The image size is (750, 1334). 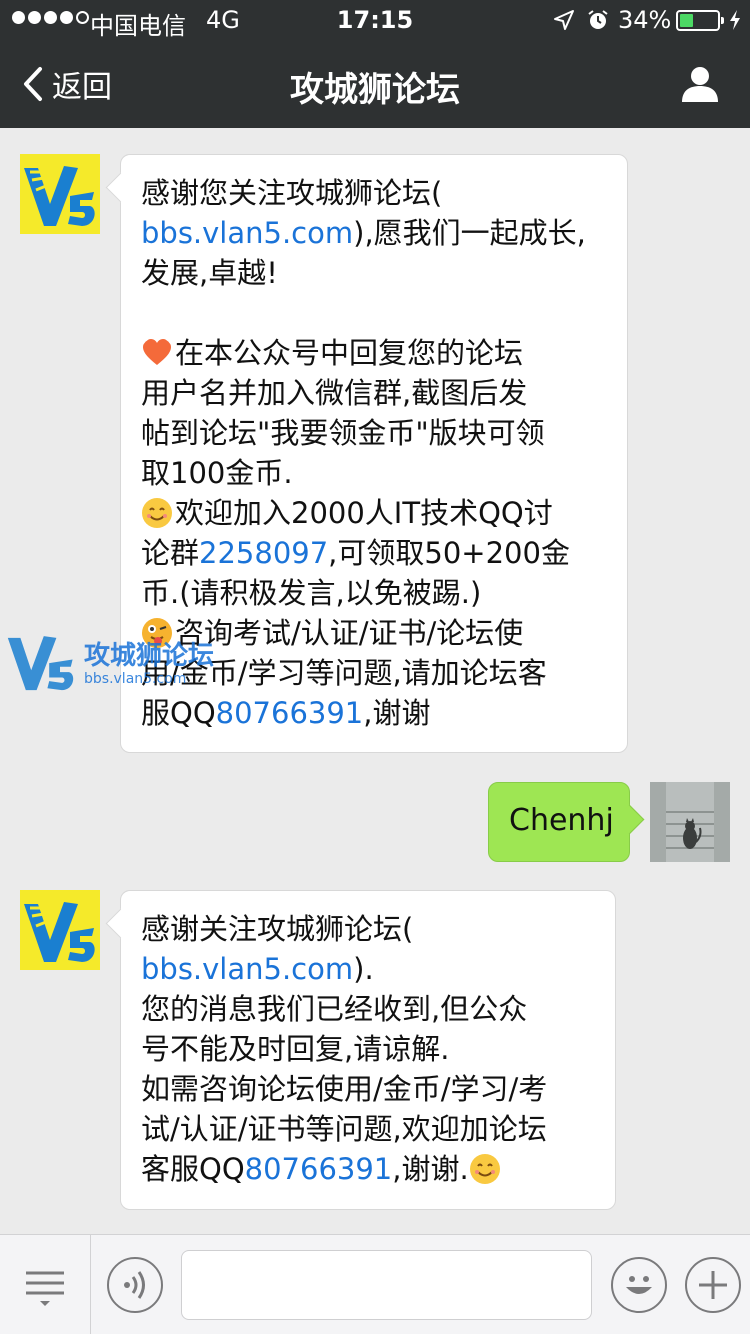 What do you see at coordinates (334, 393) in the screenshot?
I see `message-text: 用户名并加入微信群,截图后发` at bounding box center [334, 393].